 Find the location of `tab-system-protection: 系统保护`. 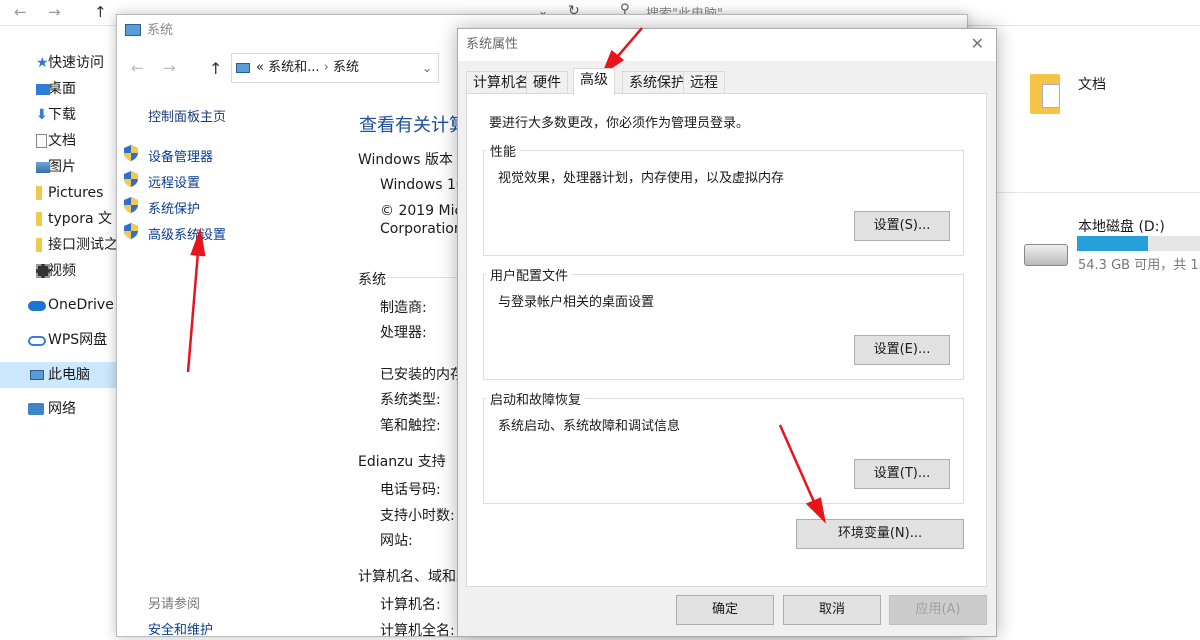

tab-system-protection: 系统保护 is located at coordinates (657, 82).